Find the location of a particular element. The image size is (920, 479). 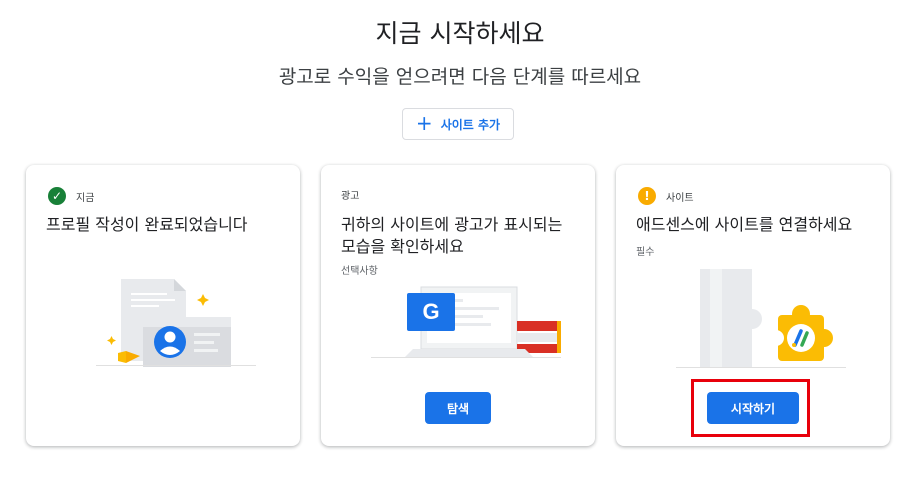

explore-button: 탐색 is located at coordinates (458, 408).